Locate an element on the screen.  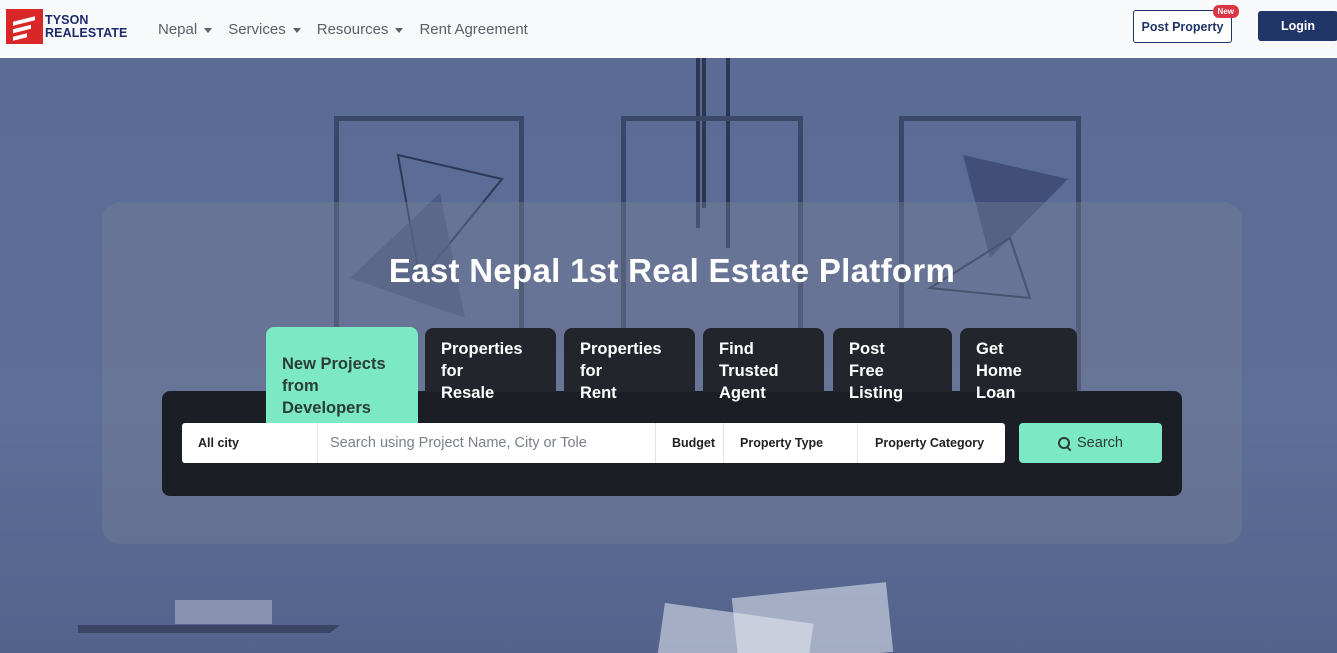
tab-label-line2: Agent is located at coordinates (742, 393).